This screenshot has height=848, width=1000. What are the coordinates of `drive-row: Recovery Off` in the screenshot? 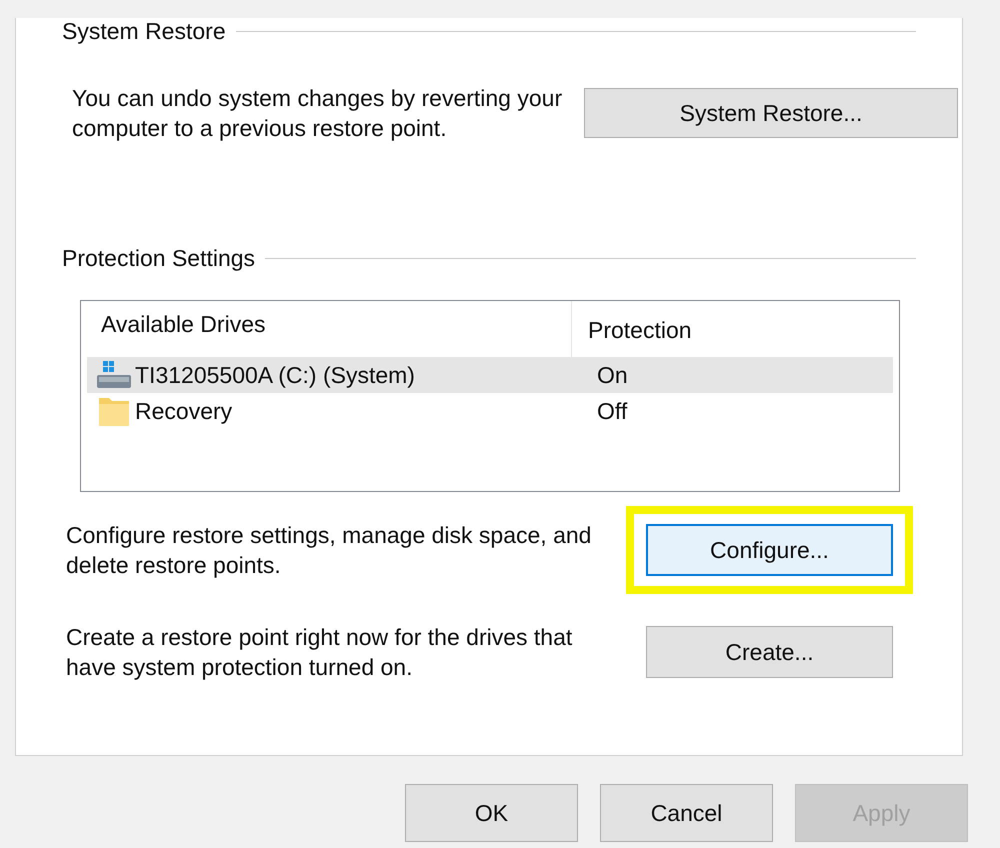 It's located at (490, 411).